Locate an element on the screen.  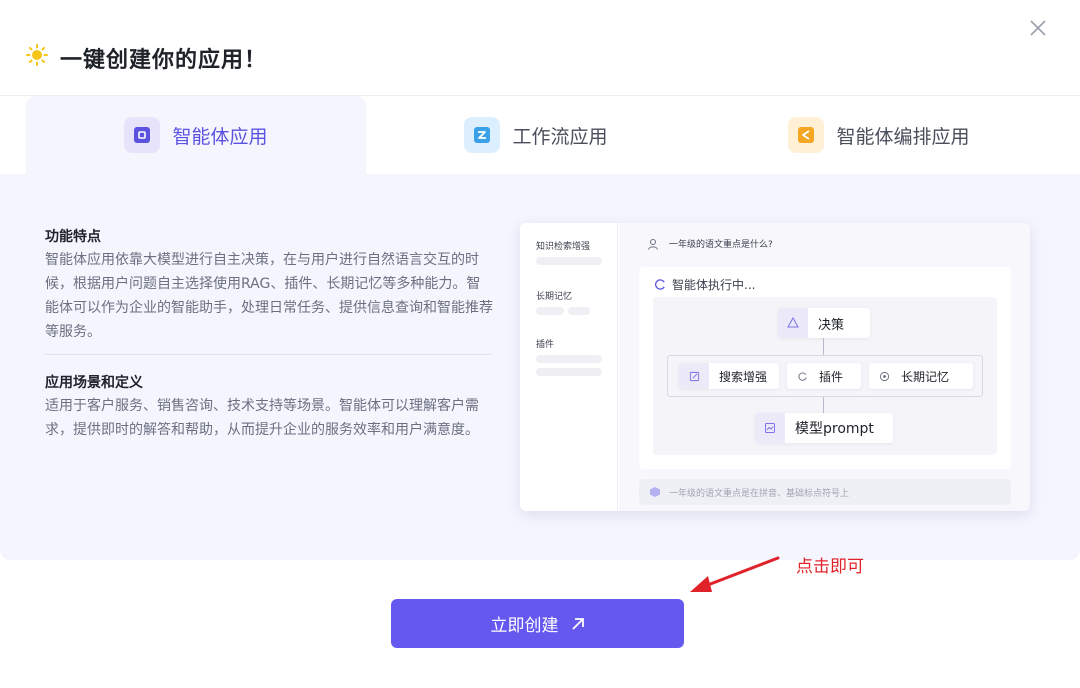
arrow-up-right-icon is located at coordinates (577, 623).